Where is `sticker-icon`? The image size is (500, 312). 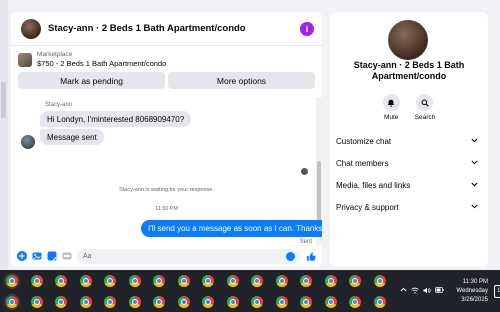
sticker-icon is located at coordinates (52, 256).